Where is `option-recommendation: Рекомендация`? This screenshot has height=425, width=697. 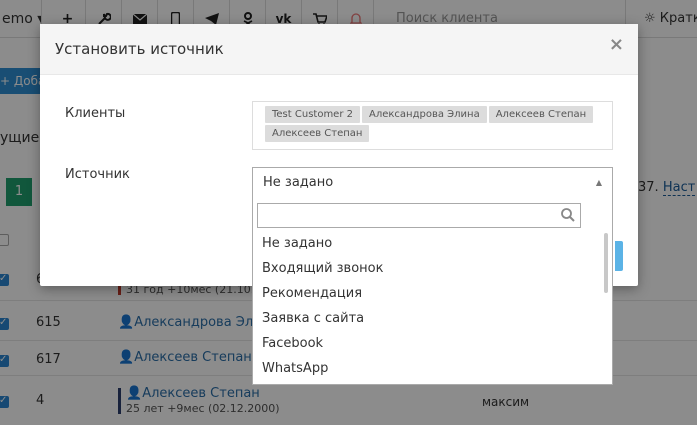 option-recommendation: Рекомендация is located at coordinates (429, 293).